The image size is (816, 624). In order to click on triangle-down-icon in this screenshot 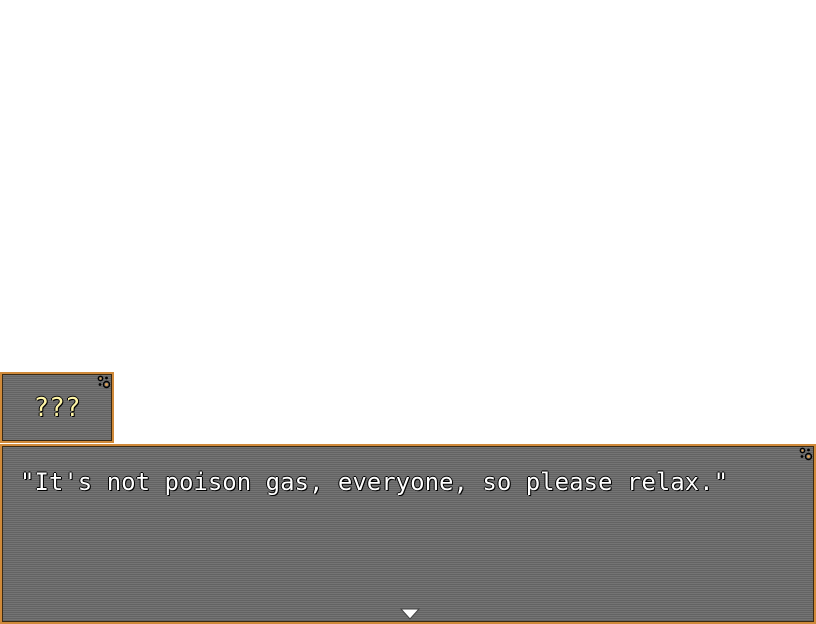, I will do `click(410, 614)`.